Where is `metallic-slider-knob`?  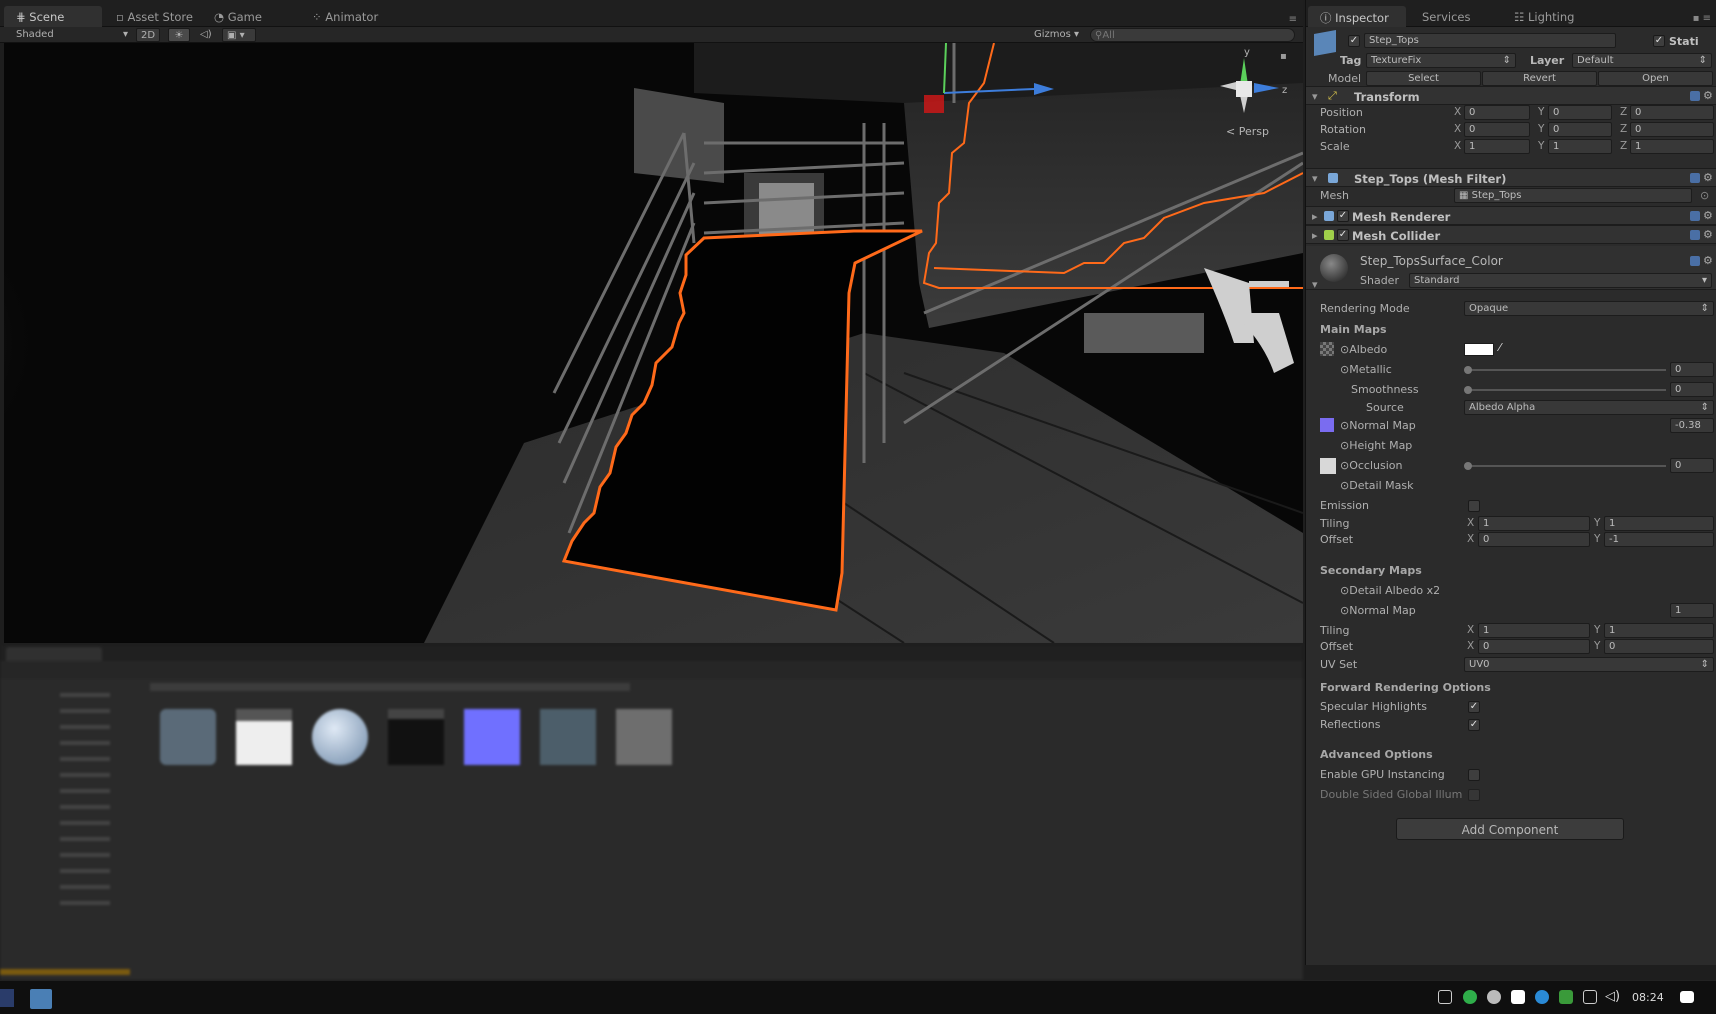 metallic-slider-knob is located at coordinates (1468, 370).